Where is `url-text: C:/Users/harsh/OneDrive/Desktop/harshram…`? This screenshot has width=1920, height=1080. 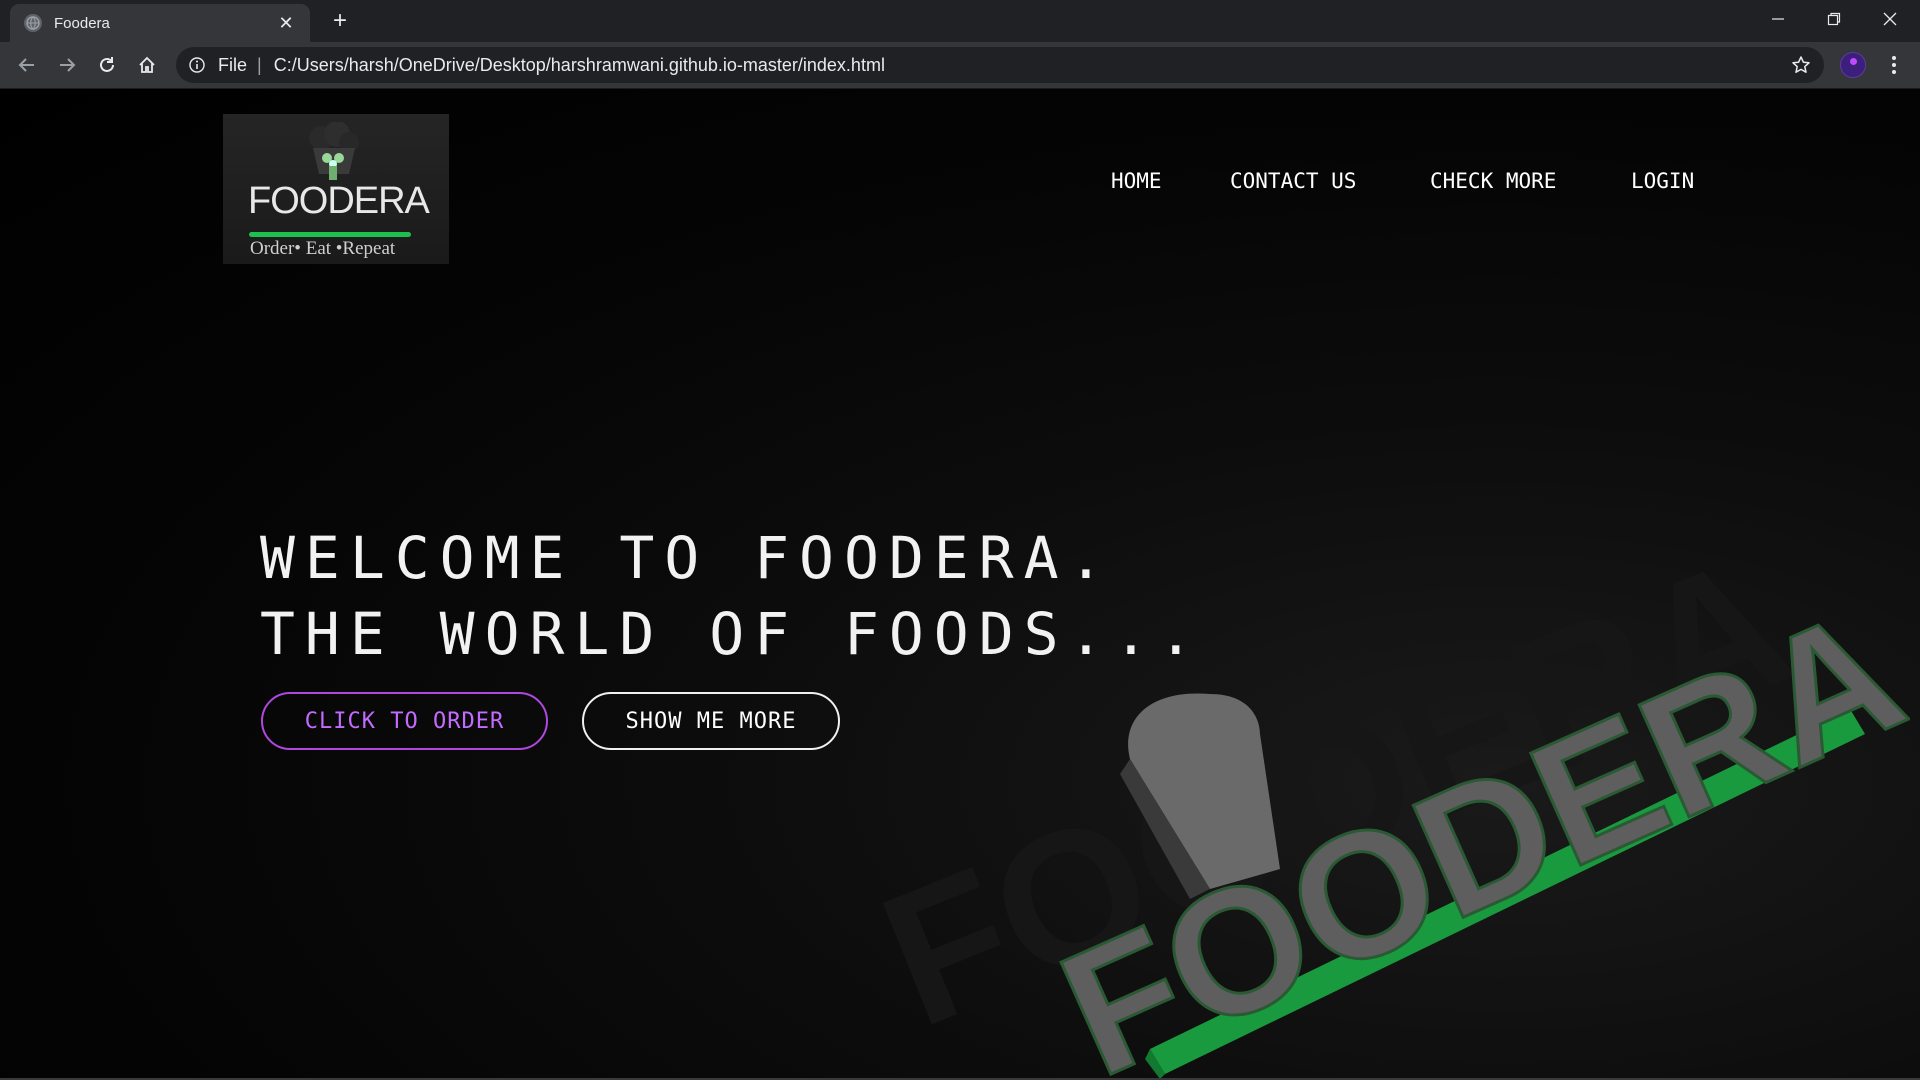
url-text: C:/Users/harsh/OneDrive/Desktop/harshram… is located at coordinates (1032, 65).